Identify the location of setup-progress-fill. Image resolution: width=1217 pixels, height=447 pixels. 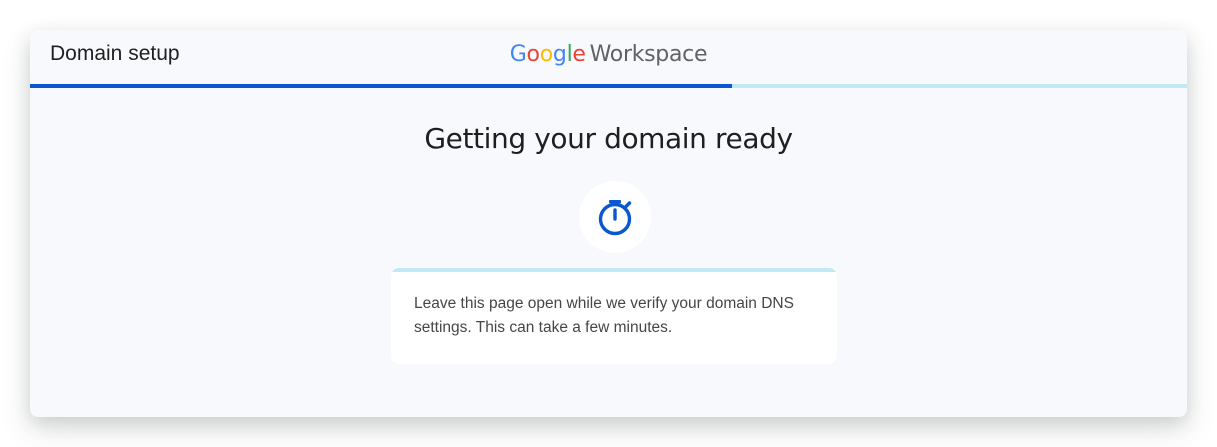
(381, 86).